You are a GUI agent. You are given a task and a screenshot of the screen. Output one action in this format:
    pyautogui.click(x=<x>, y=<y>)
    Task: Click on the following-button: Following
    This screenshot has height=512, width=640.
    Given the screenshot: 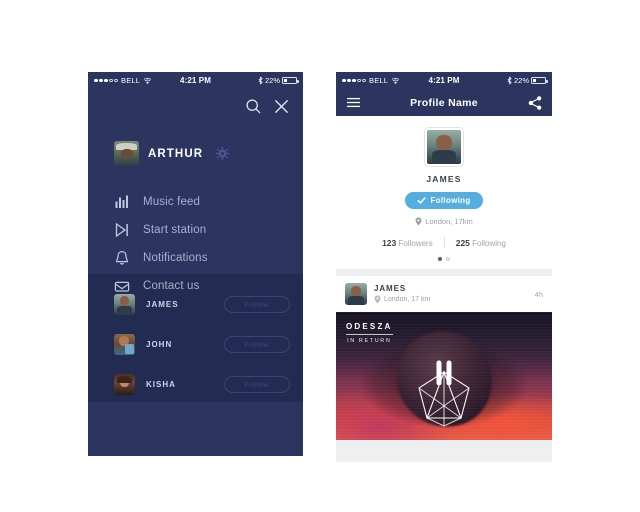 What is the action you would take?
    pyautogui.click(x=444, y=200)
    